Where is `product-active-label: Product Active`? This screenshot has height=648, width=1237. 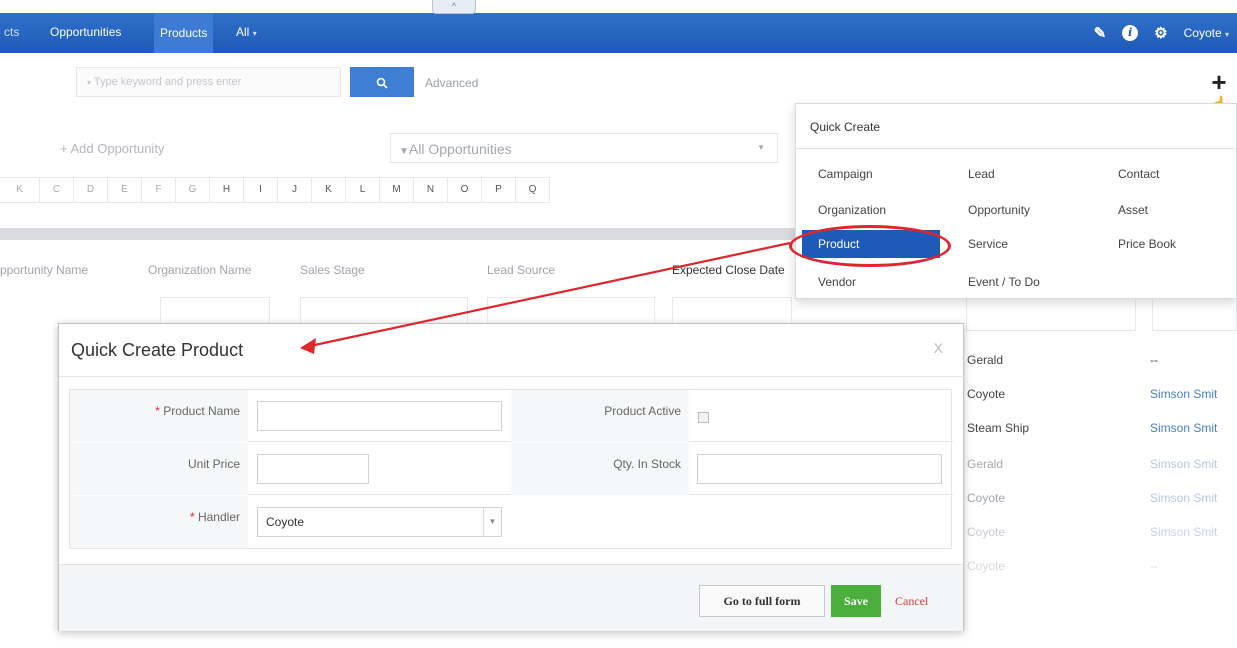 product-active-label: Product Active is located at coordinates (600, 416).